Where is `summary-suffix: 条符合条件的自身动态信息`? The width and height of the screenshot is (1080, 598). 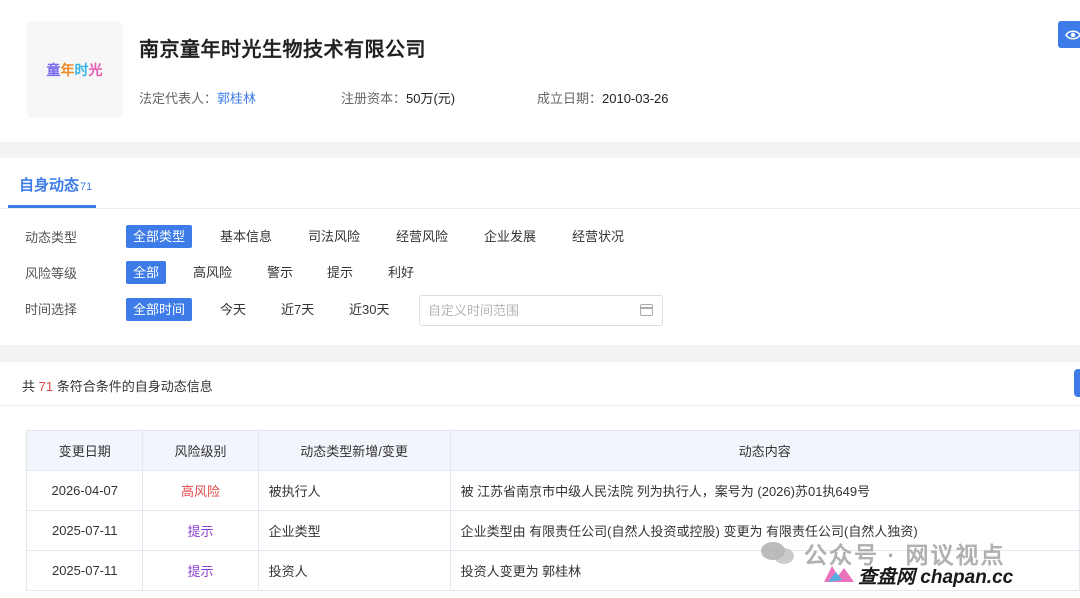 summary-suffix: 条符合条件的自身动态信息 is located at coordinates (134, 386).